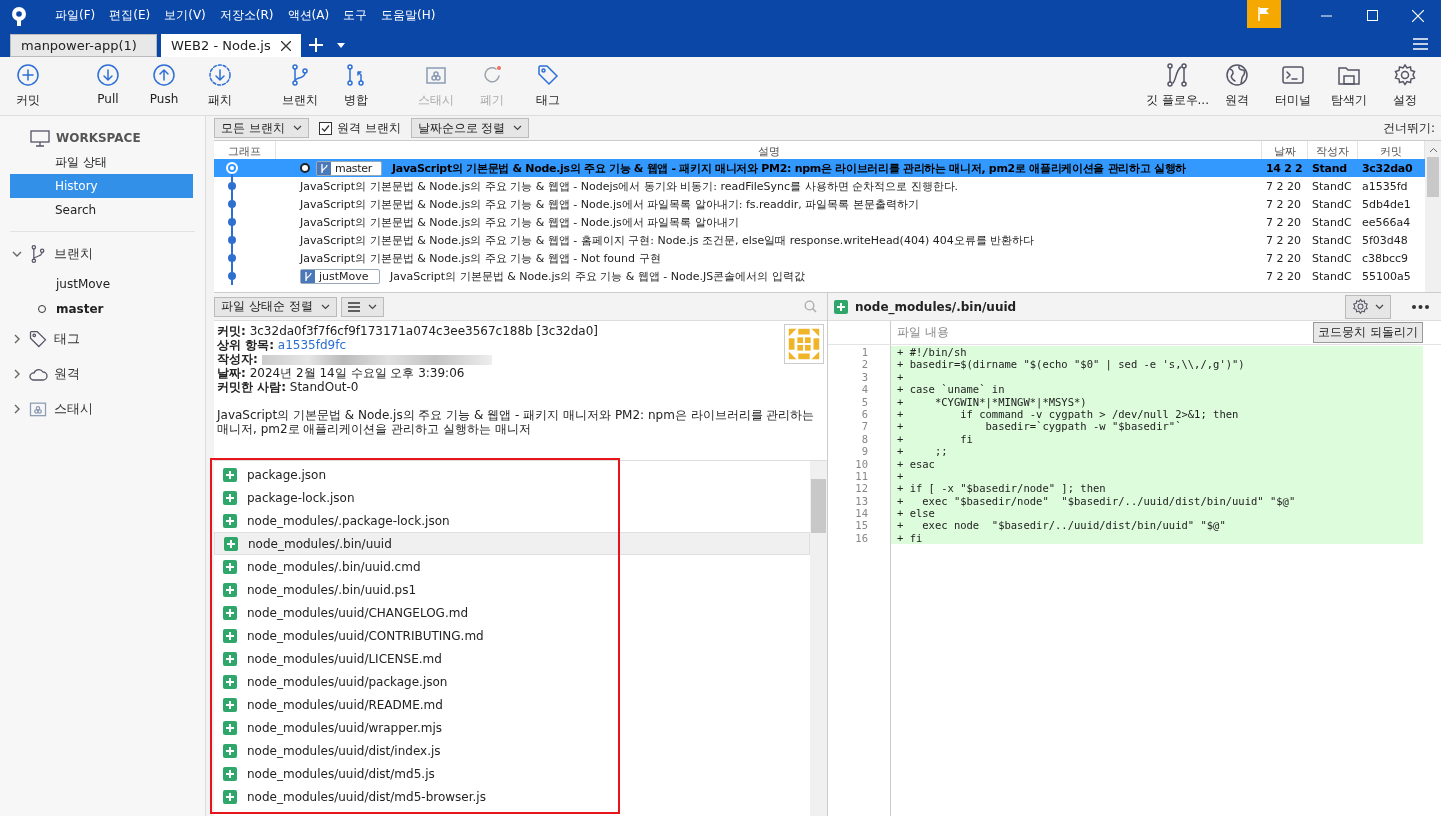 This screenshot has height=816, width=1441. I want to click on commit-icon, so click(28, 75).